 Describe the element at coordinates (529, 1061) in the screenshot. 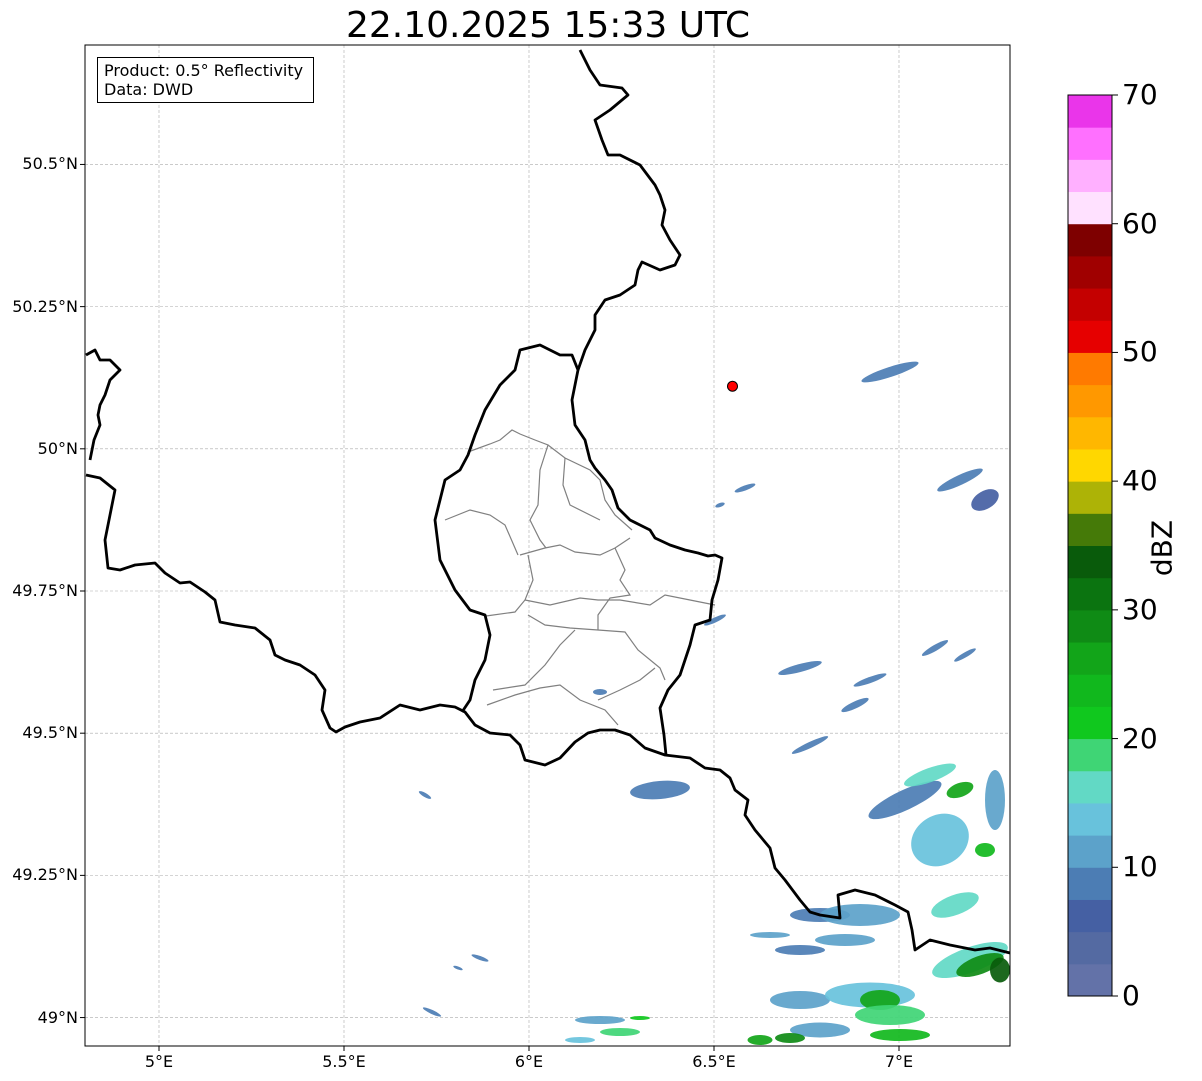

I see `lon-tick-label: 6°E` at that location.